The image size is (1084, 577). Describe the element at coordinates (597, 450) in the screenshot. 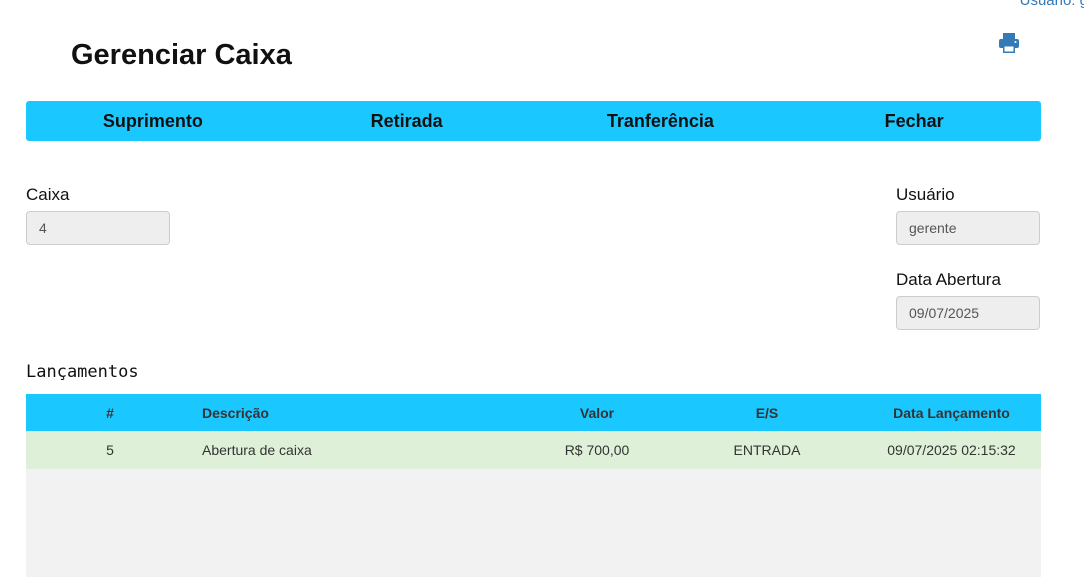

I see `cell-valor: R$ 700,00` at that location.